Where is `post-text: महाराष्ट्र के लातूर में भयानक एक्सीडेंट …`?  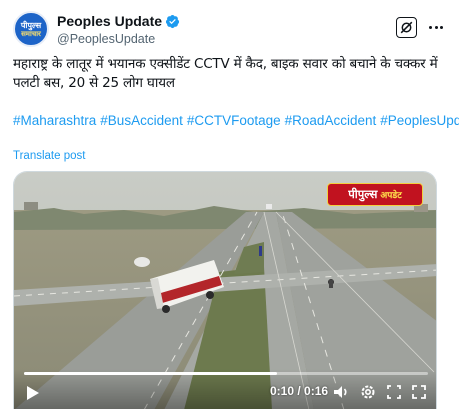
post-text: महाराष्ट्र के लातूर में भयानक एक्सीडेंट … is located at coordinates (225, 73).